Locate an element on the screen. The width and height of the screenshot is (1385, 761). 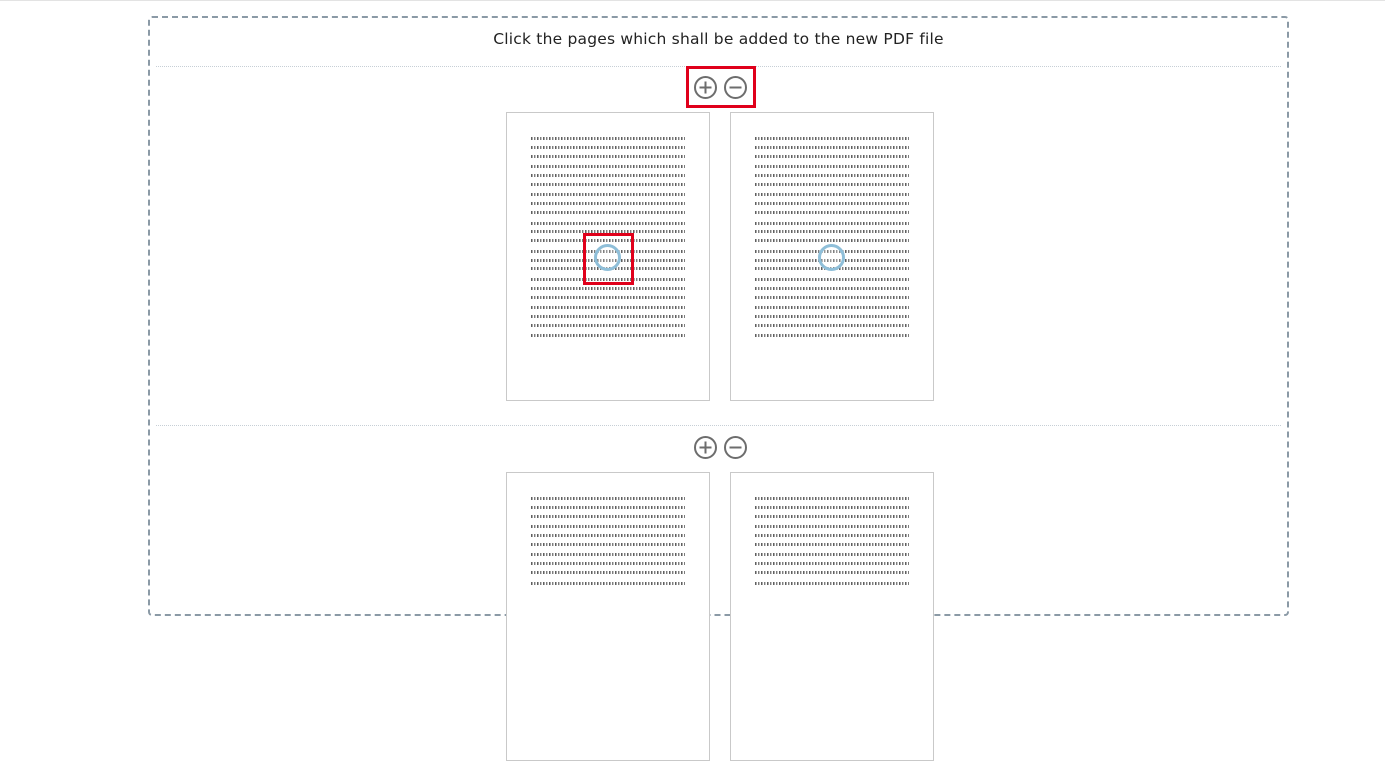
top-divider is located at coordinates (692, 0).